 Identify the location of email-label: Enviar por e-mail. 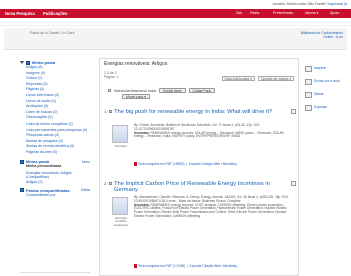
(327, 81).